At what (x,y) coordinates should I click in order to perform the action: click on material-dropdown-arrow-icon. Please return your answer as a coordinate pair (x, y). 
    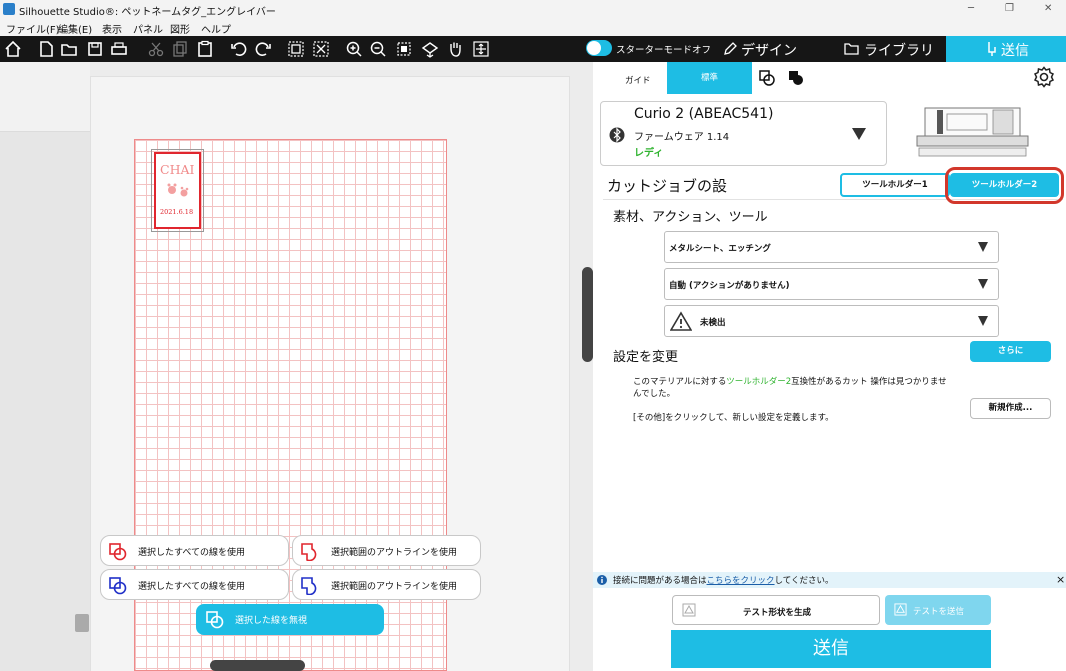
    Looking at the image, I should click on (983, 247).